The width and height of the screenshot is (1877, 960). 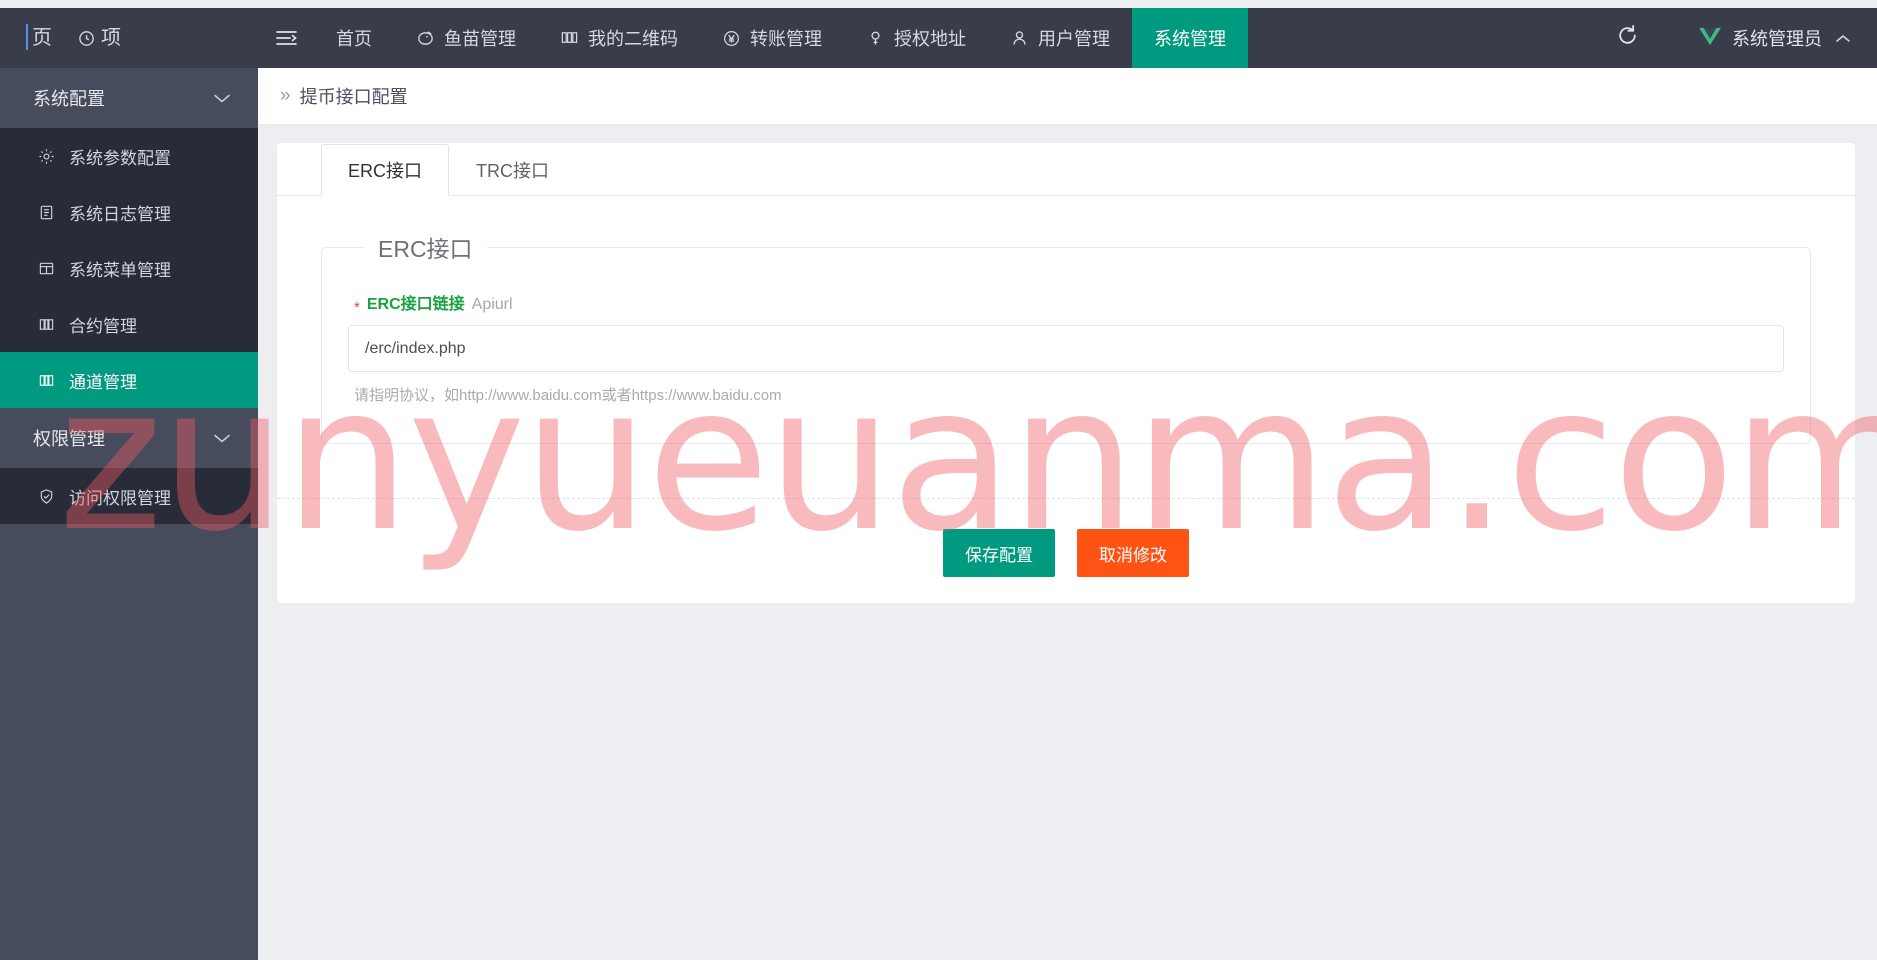 What do you see at coordinates (1710, 38) in the screenshot?
I see `vue-logo-icon` at bounding box center [1710, 38].